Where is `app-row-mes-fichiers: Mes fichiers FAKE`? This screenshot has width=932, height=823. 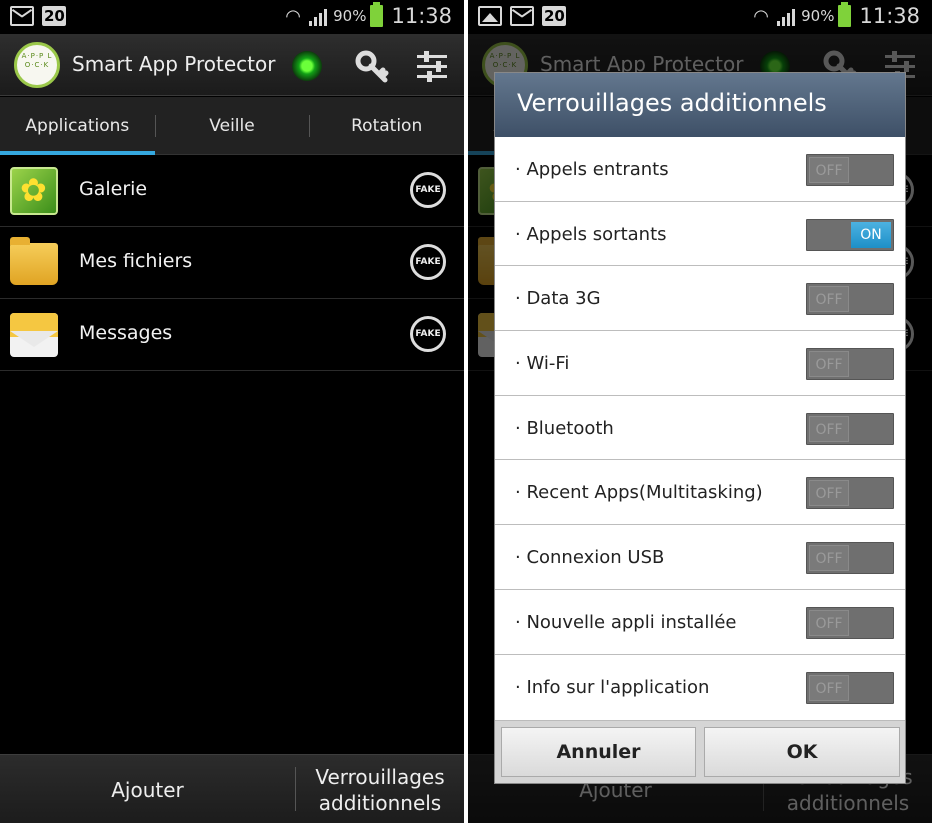 app-row-mes-fichiers: Mes fichiers FAKE is located at coordinates (232, 263).